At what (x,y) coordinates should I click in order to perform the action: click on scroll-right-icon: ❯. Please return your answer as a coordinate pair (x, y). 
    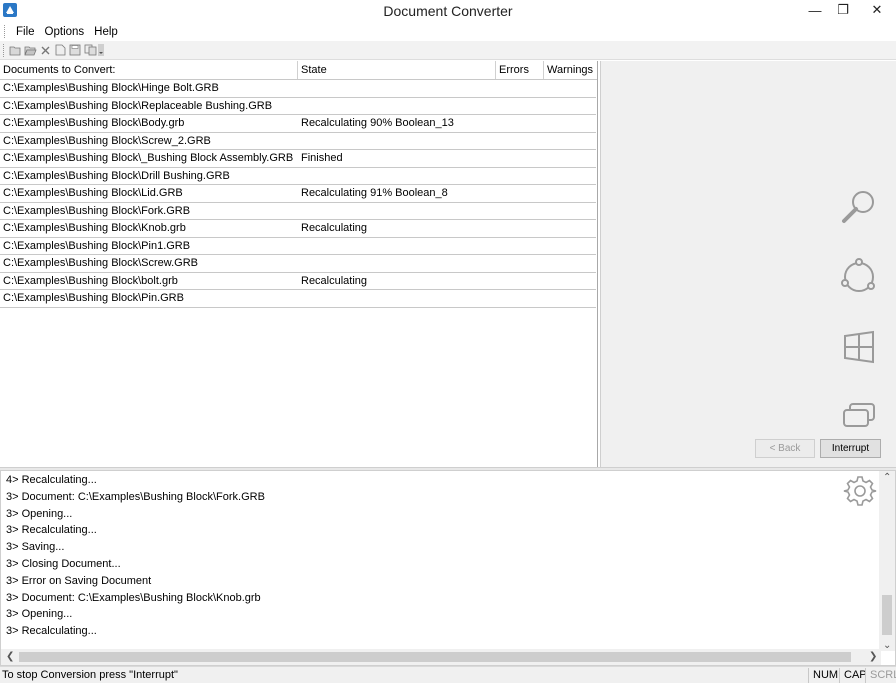
    Looking at the image, I should click on (873, 656).